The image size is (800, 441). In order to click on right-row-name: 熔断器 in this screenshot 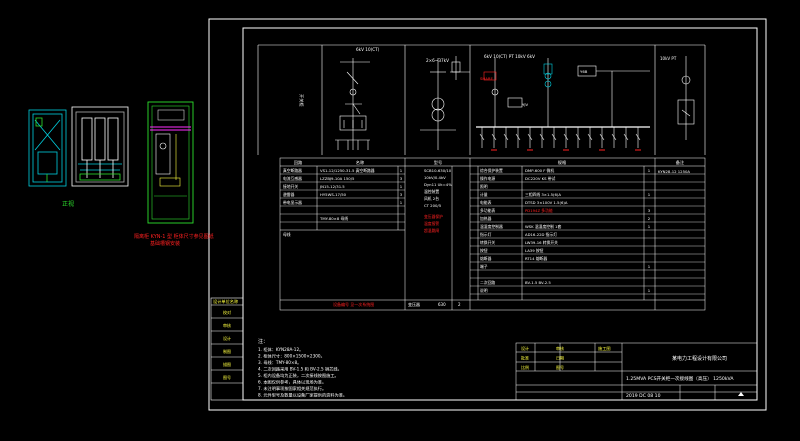, I will do `click(486, 258)`.